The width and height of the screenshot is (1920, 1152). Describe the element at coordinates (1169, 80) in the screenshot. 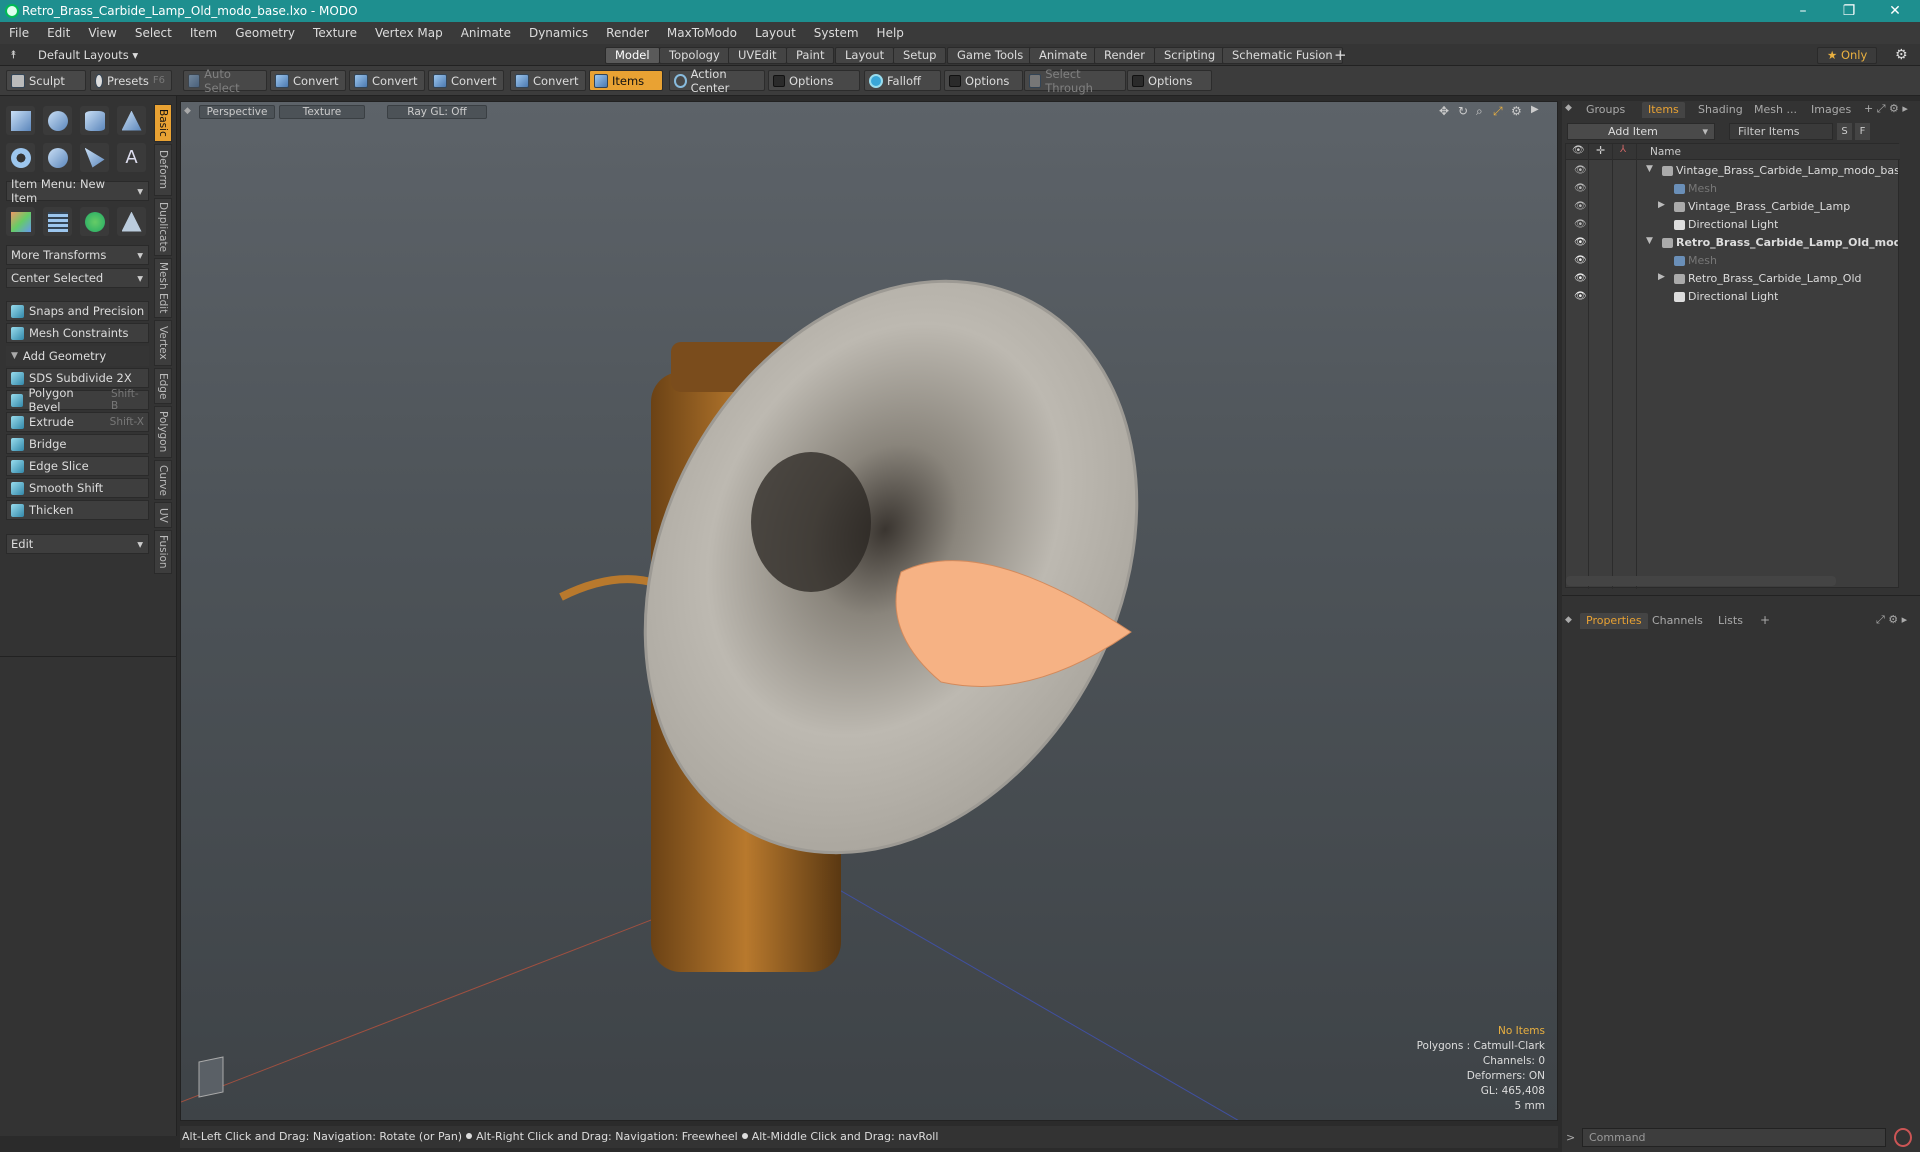

I see `select-through-options-button: Options` at that location.